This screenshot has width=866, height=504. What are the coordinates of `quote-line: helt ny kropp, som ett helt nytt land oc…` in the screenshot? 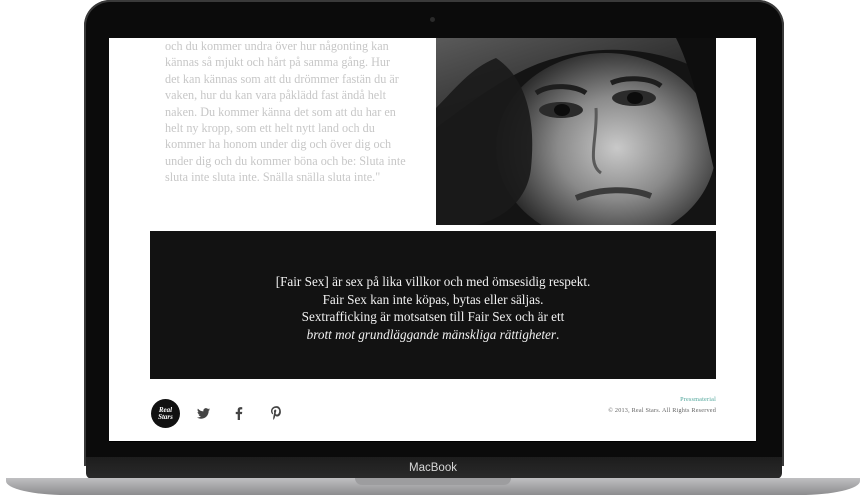 It's located at (270, 128).